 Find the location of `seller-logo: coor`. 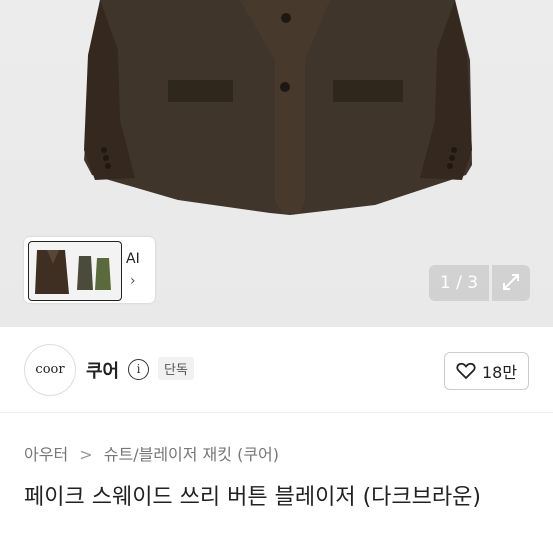

seller-logo: coor is located at coordinates (50, 370).